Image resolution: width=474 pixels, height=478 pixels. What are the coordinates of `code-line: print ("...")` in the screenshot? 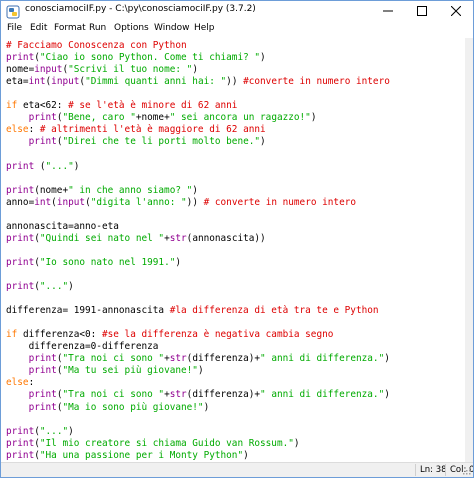 It's located at (42, 167).